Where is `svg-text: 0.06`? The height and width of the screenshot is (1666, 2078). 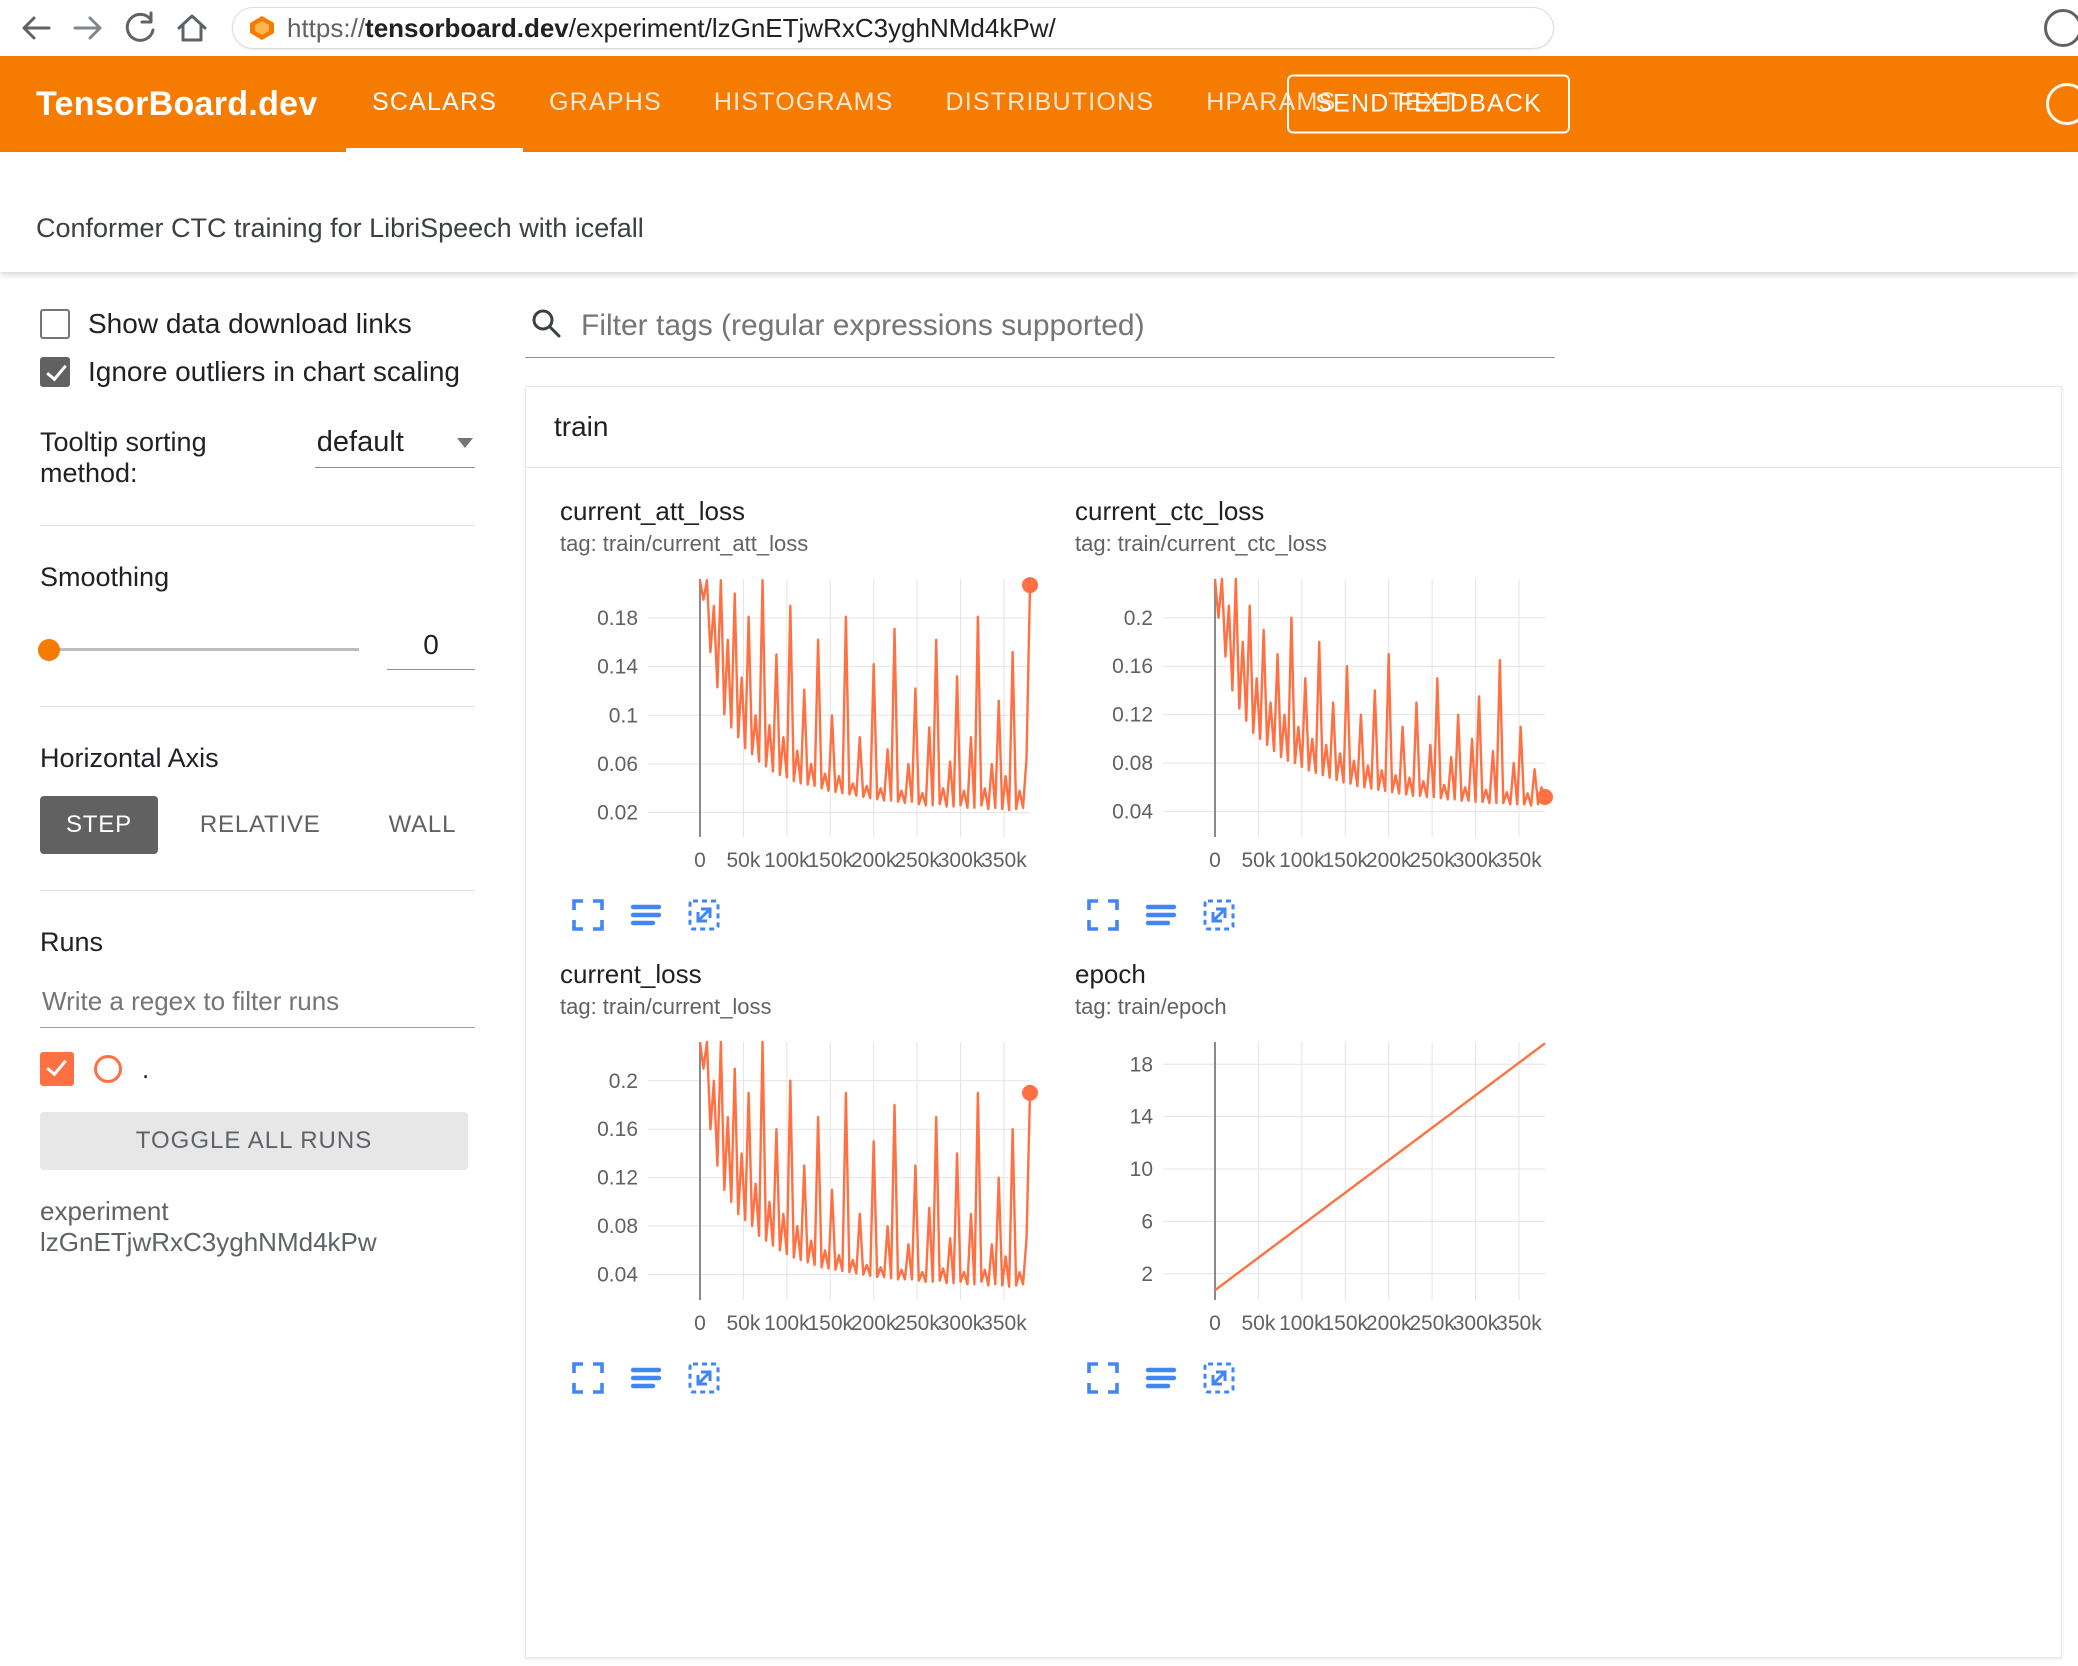
svg-text: 0.06 is located at coordinates (617, 764).